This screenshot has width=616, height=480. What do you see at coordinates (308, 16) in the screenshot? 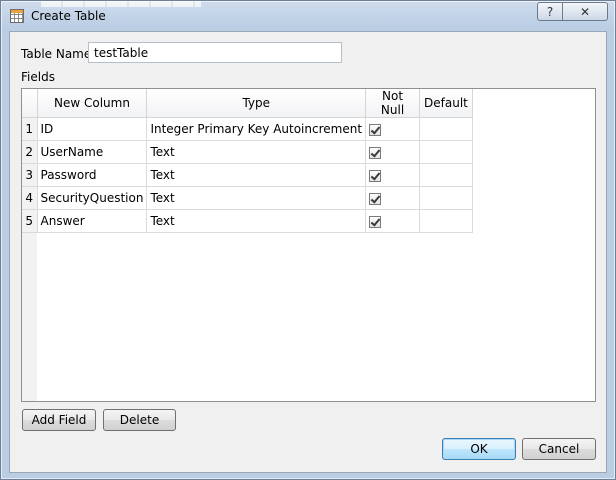
I see `title-bar: Create Table ? ✕` at bounding box center [308, 16].